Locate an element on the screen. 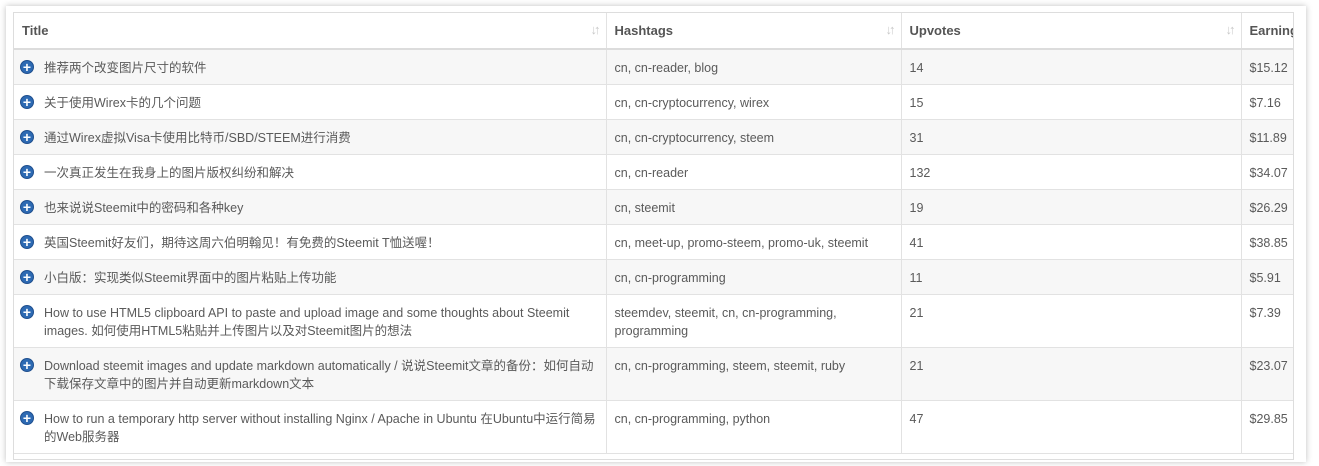  post-upvotes-cell: 15 is located at coordinates (1071, 102).